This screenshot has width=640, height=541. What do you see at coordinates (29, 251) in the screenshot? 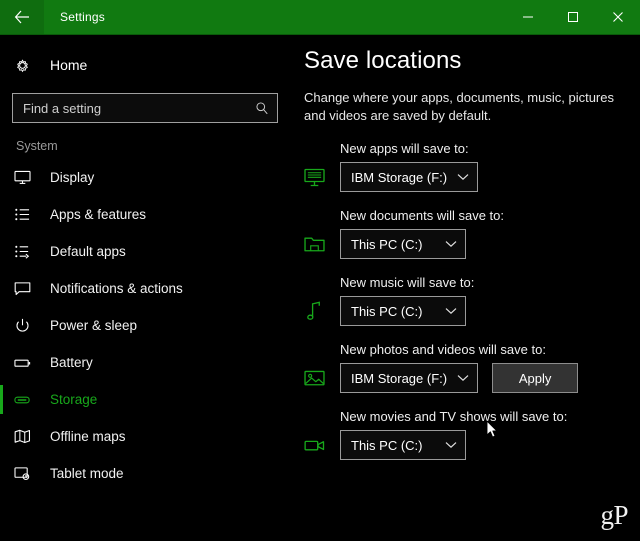
I see `list-arrow-icon` at bounding box center [29, 251].